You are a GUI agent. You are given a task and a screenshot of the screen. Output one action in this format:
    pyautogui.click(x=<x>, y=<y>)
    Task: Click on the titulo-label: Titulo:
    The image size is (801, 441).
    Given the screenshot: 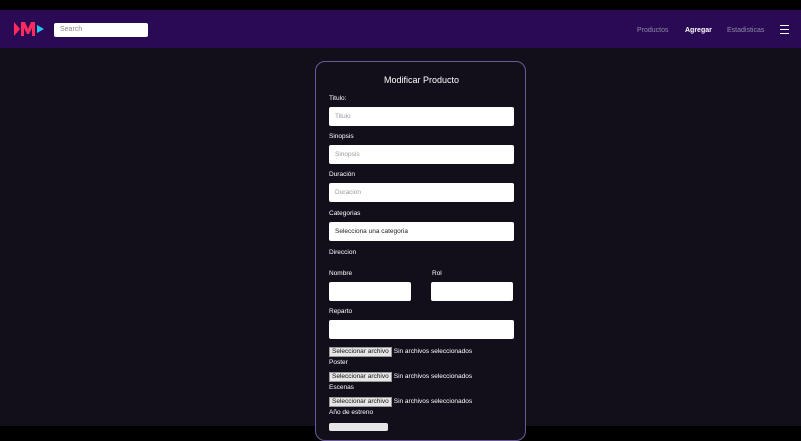 What is the action you would take?
    pyautogui.click(x=338, y=98)
    